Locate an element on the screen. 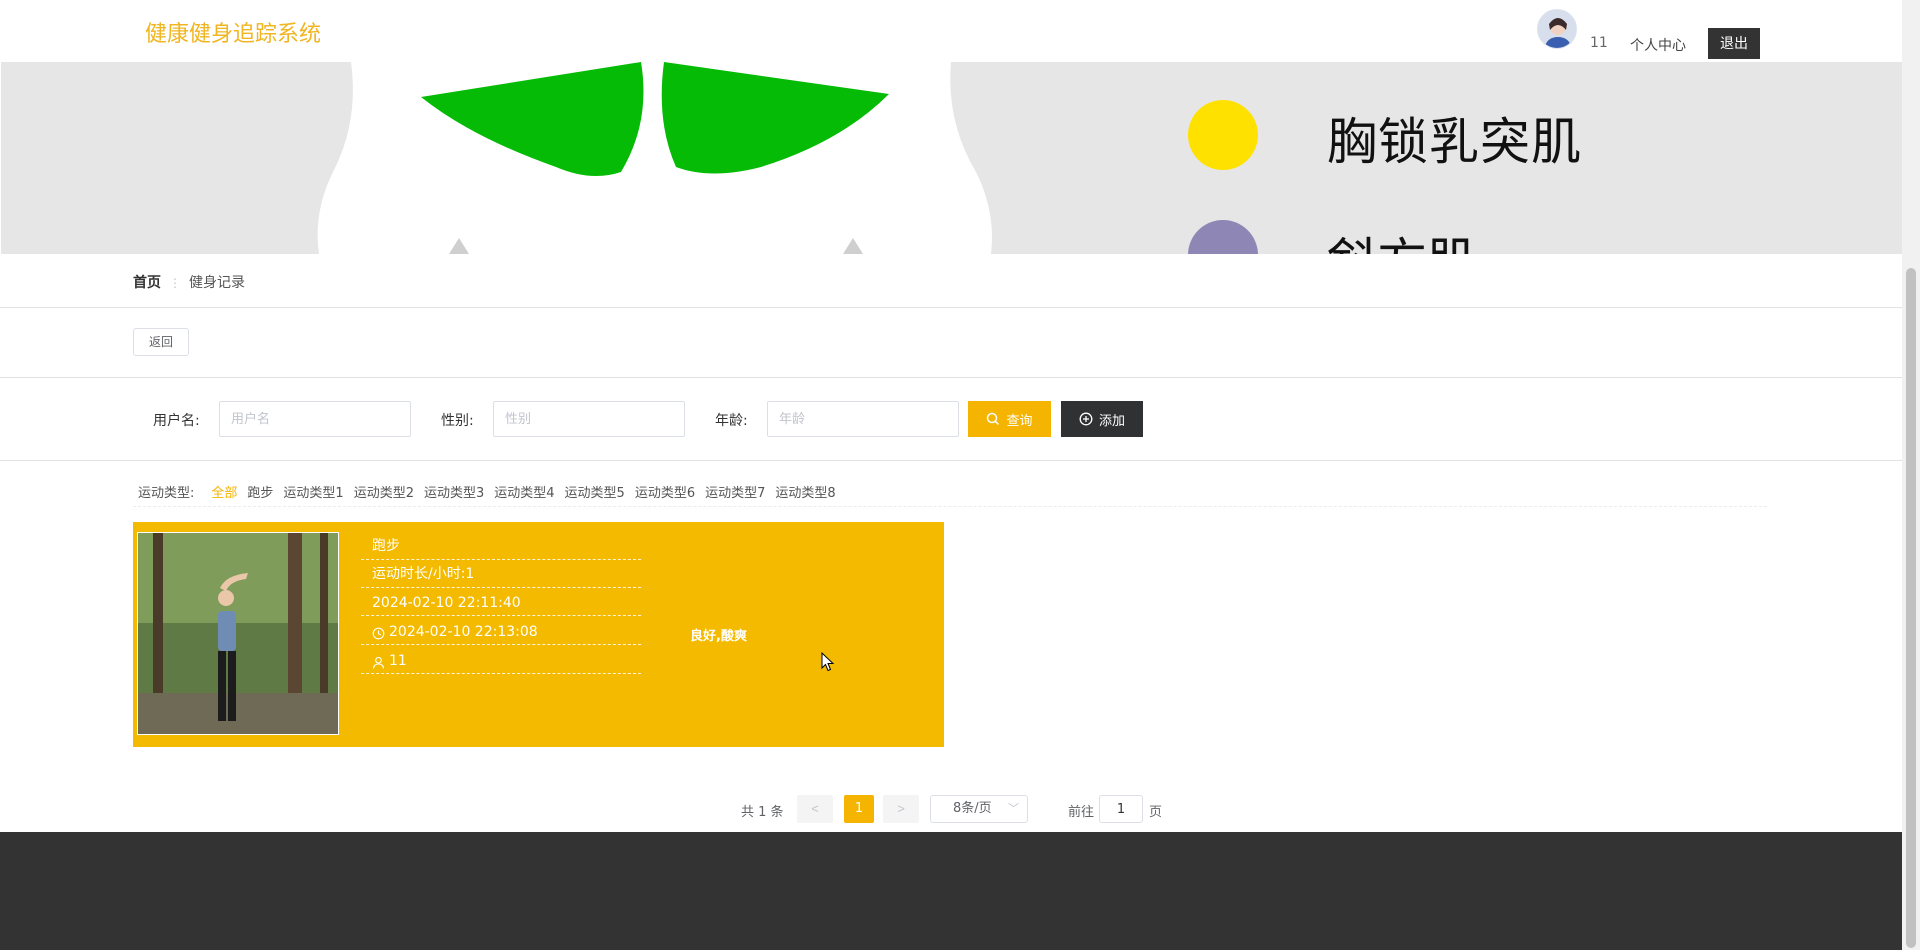  pagination-prev-button: < is located at coordinates (815, 809).